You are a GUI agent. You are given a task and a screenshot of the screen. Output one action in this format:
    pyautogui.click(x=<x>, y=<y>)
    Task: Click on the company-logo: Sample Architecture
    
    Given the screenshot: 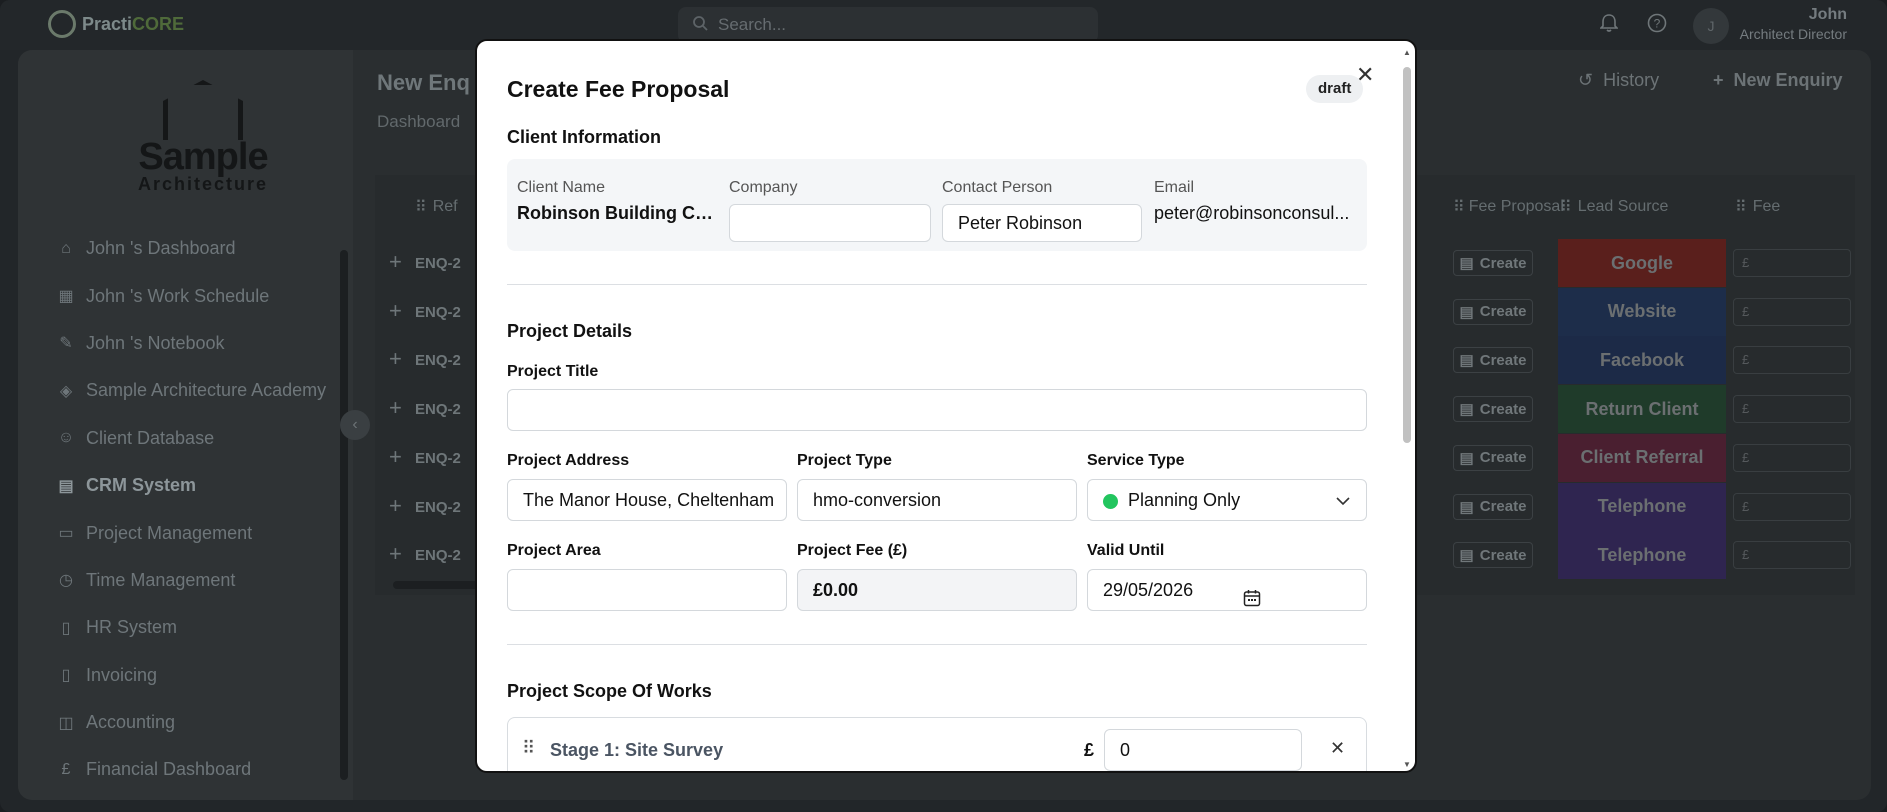 What is the action you would take?
    pyautogui.click(x=203, y=145)
    